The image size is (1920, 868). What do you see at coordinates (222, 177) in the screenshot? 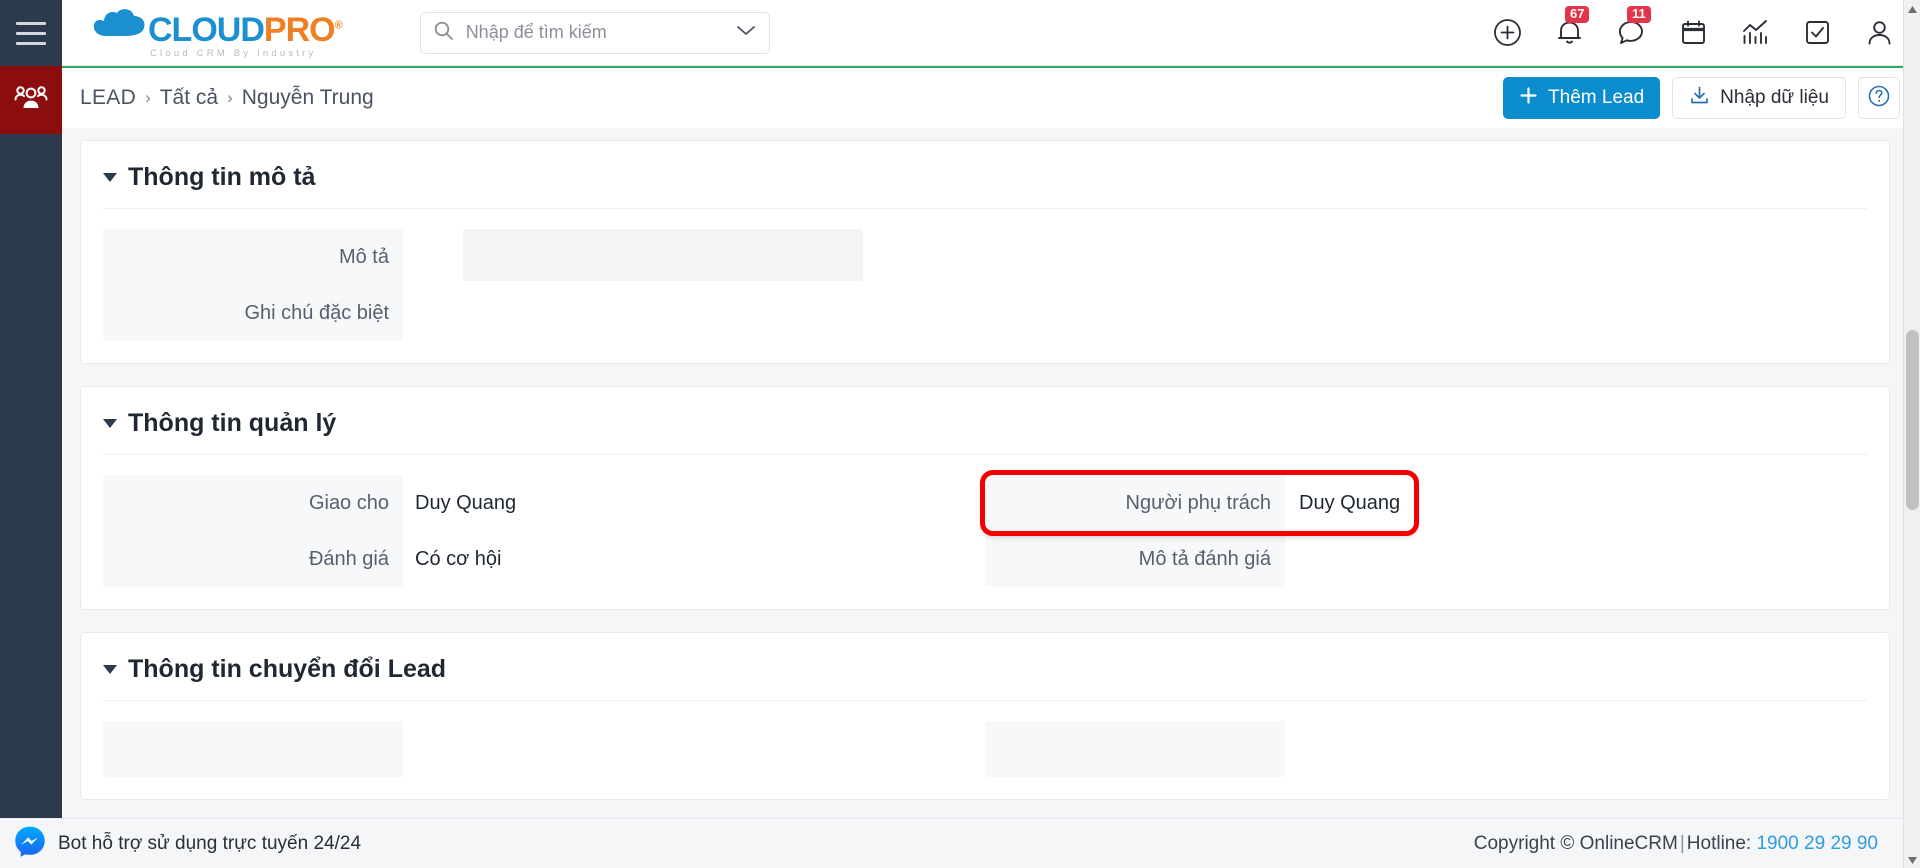
I see `section-title: Thông tin mô tả` at bounding box center [222, 177].